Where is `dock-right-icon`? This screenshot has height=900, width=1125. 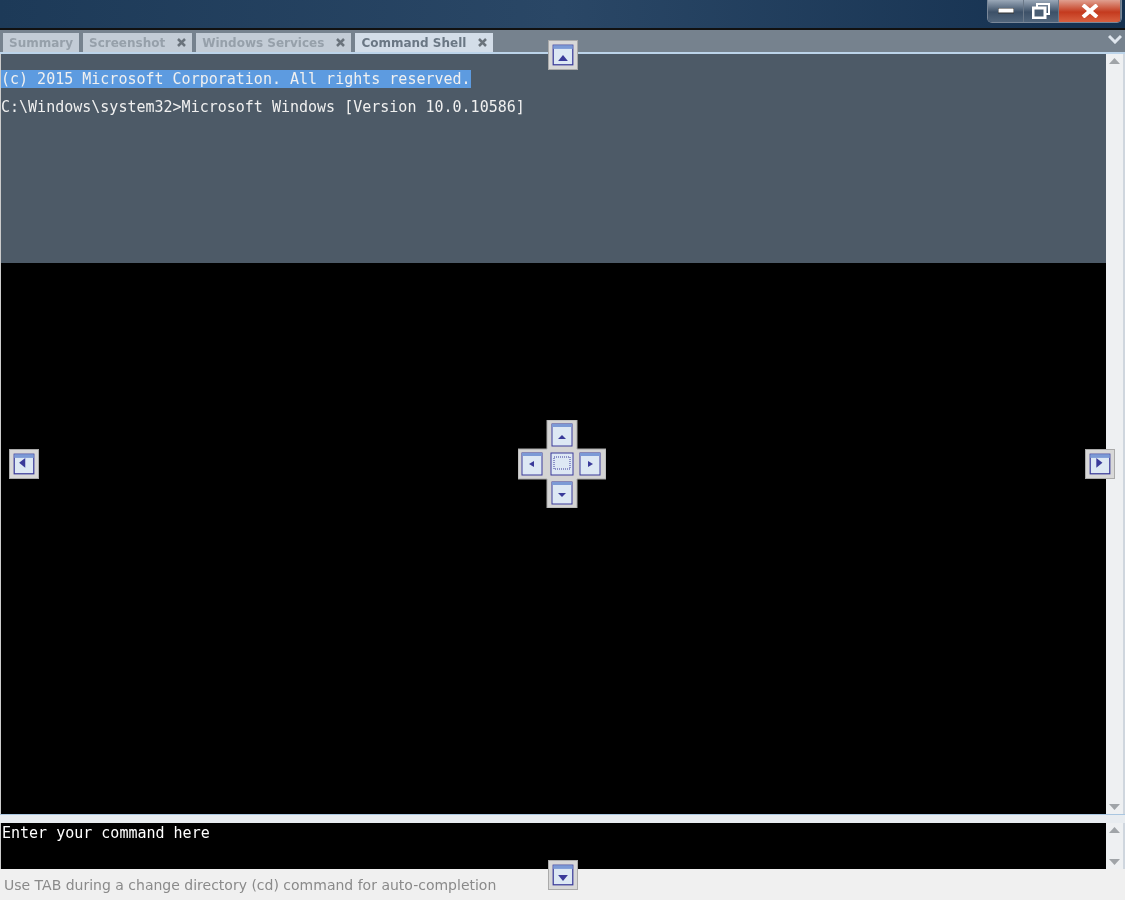 dock-right-icon is located at coordinates (1100, 464).